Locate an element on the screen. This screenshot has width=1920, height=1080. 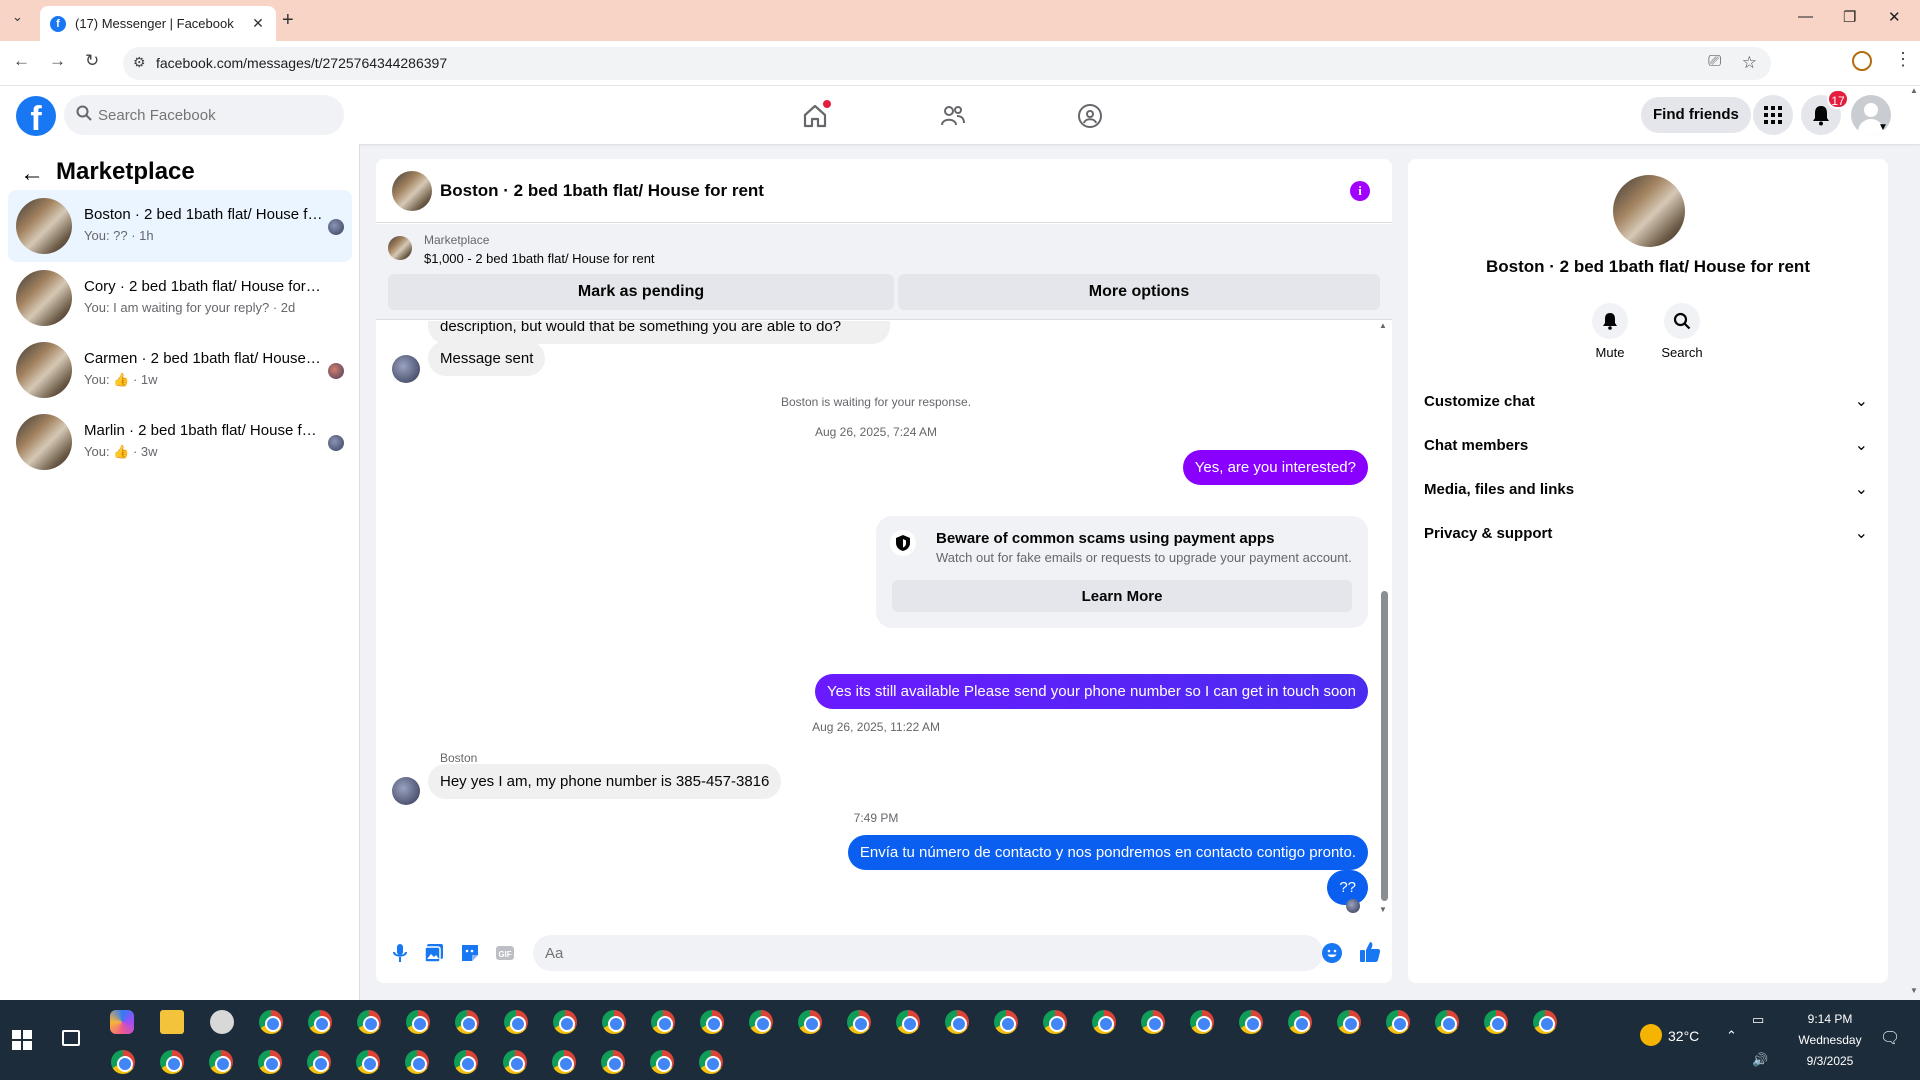
chat-members-item: Chat members ⌄ is located at coordinates (1648, 447).